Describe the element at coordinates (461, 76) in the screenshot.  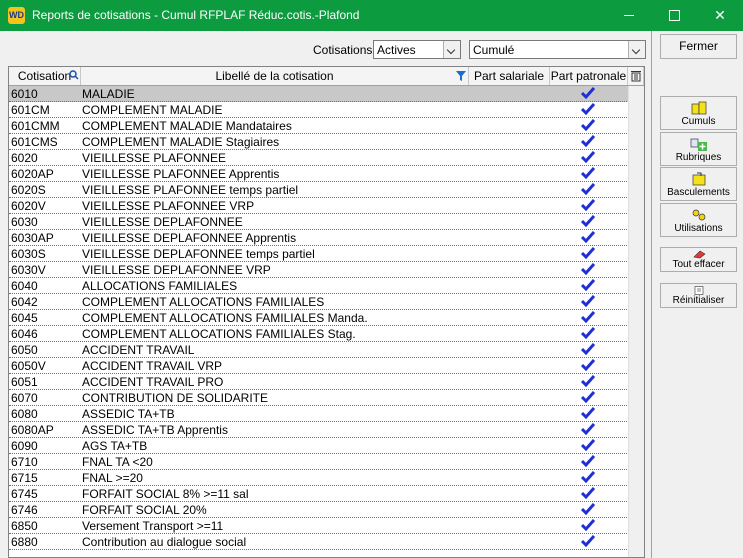
I see `filter-icon` at that location.